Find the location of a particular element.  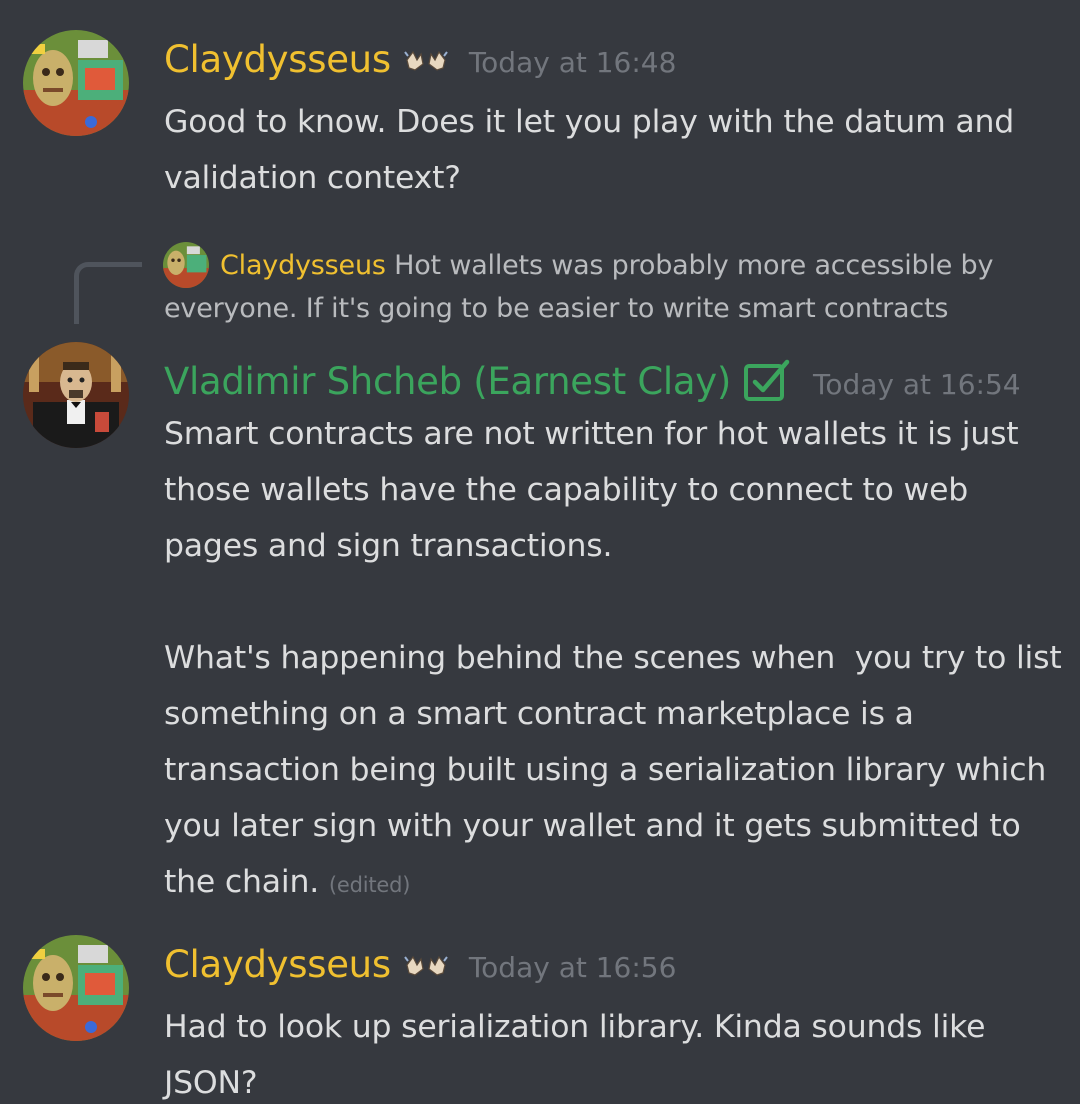

reply-spine is located at coordinates (108, 293).